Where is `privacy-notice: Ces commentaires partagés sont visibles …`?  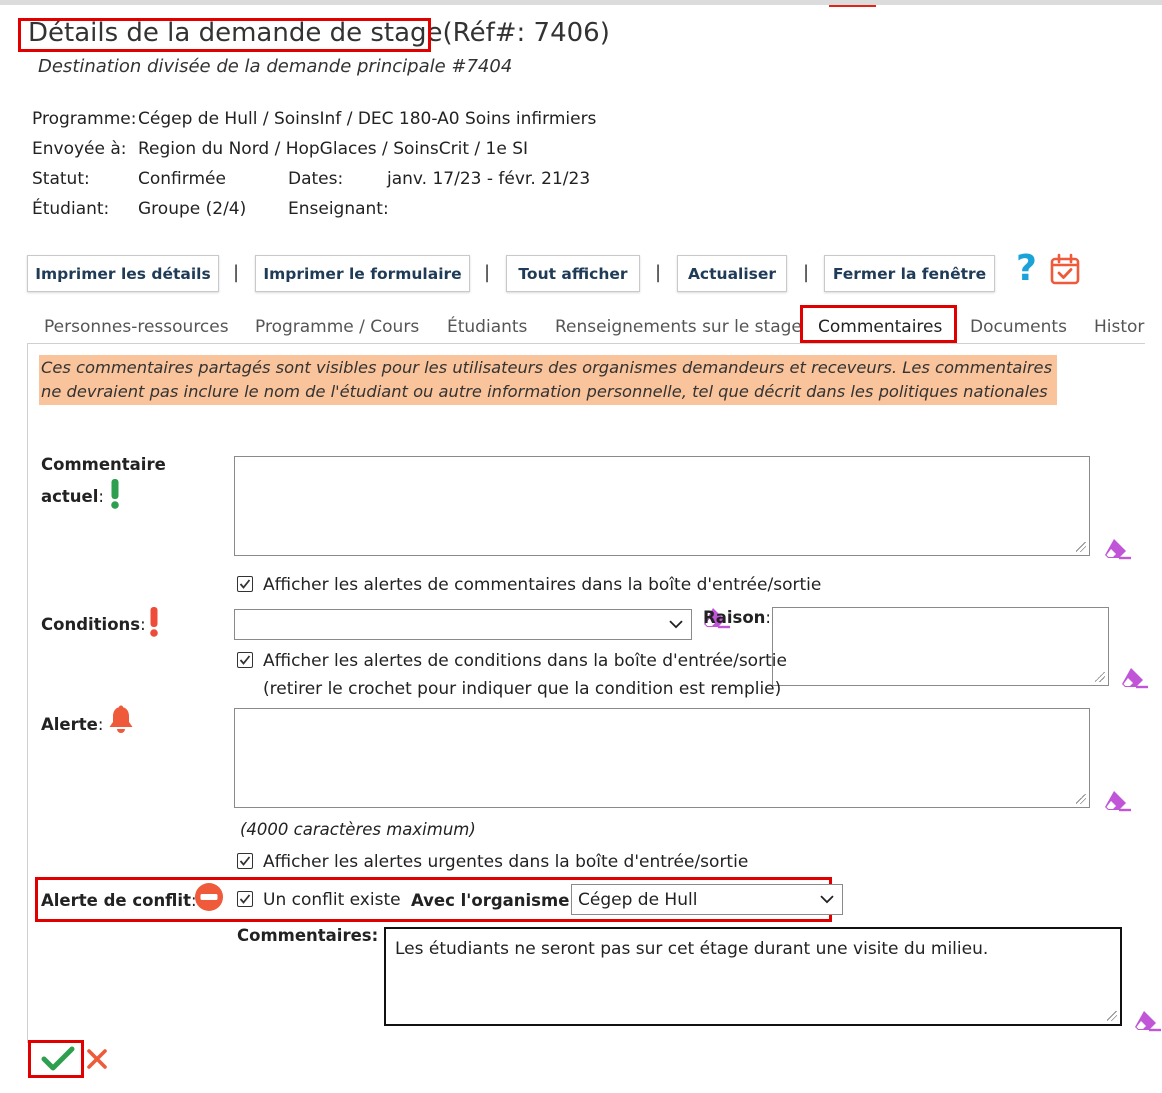 privacy-notice: Ces commentaires partagés sont visibles … is located at coordinates (548, 380).